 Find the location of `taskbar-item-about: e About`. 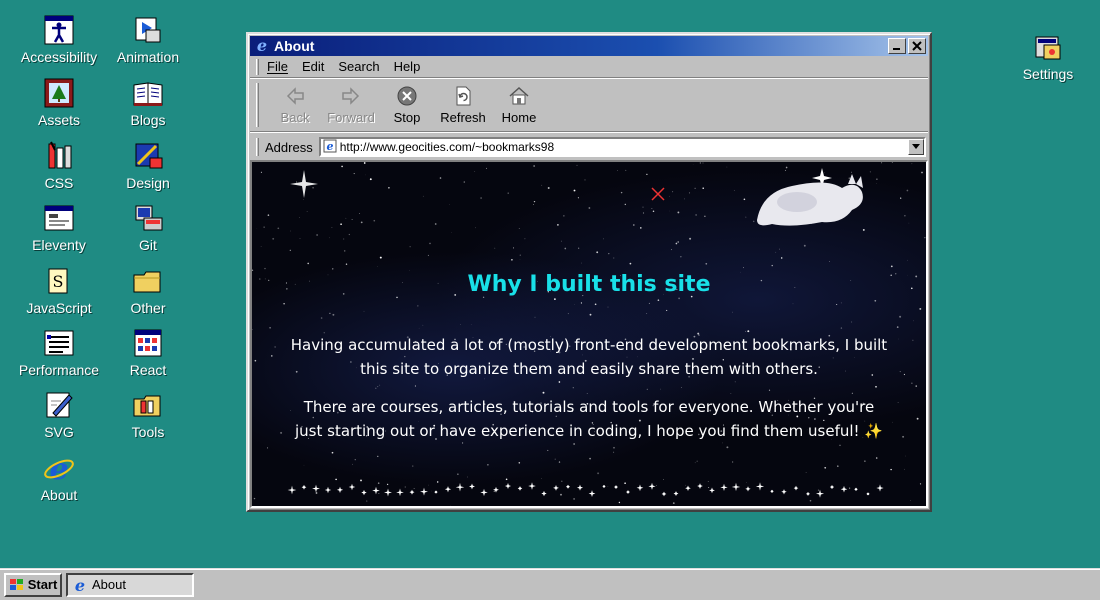

taskbar-item-about: e About is located at coordinates (130, 584).